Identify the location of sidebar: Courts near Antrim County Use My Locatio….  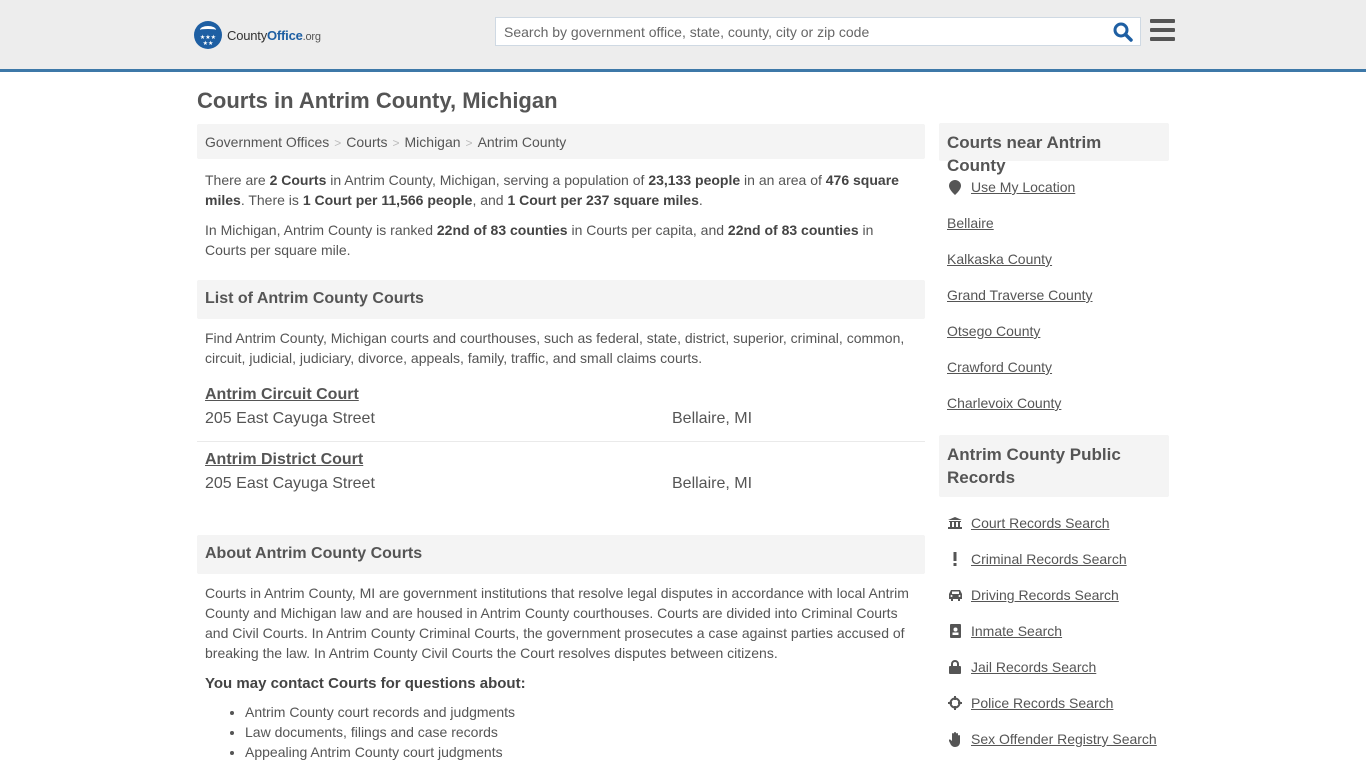
(1054, 440).